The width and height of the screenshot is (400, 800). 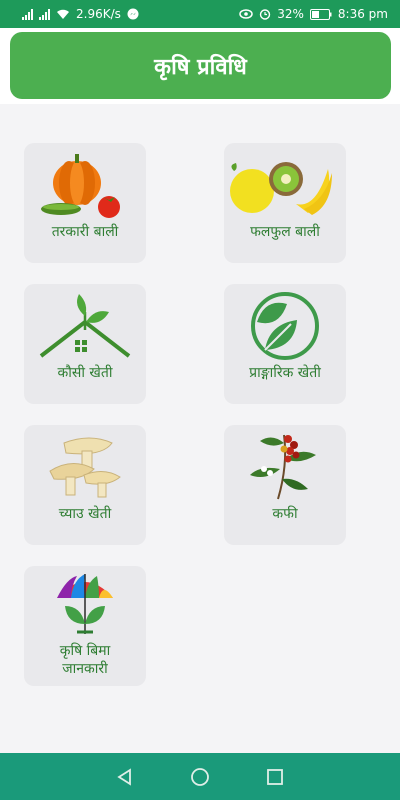 I want to click on status-bar: 2.96K/s 32% 8:36 pm, so click(x=200, y=14).